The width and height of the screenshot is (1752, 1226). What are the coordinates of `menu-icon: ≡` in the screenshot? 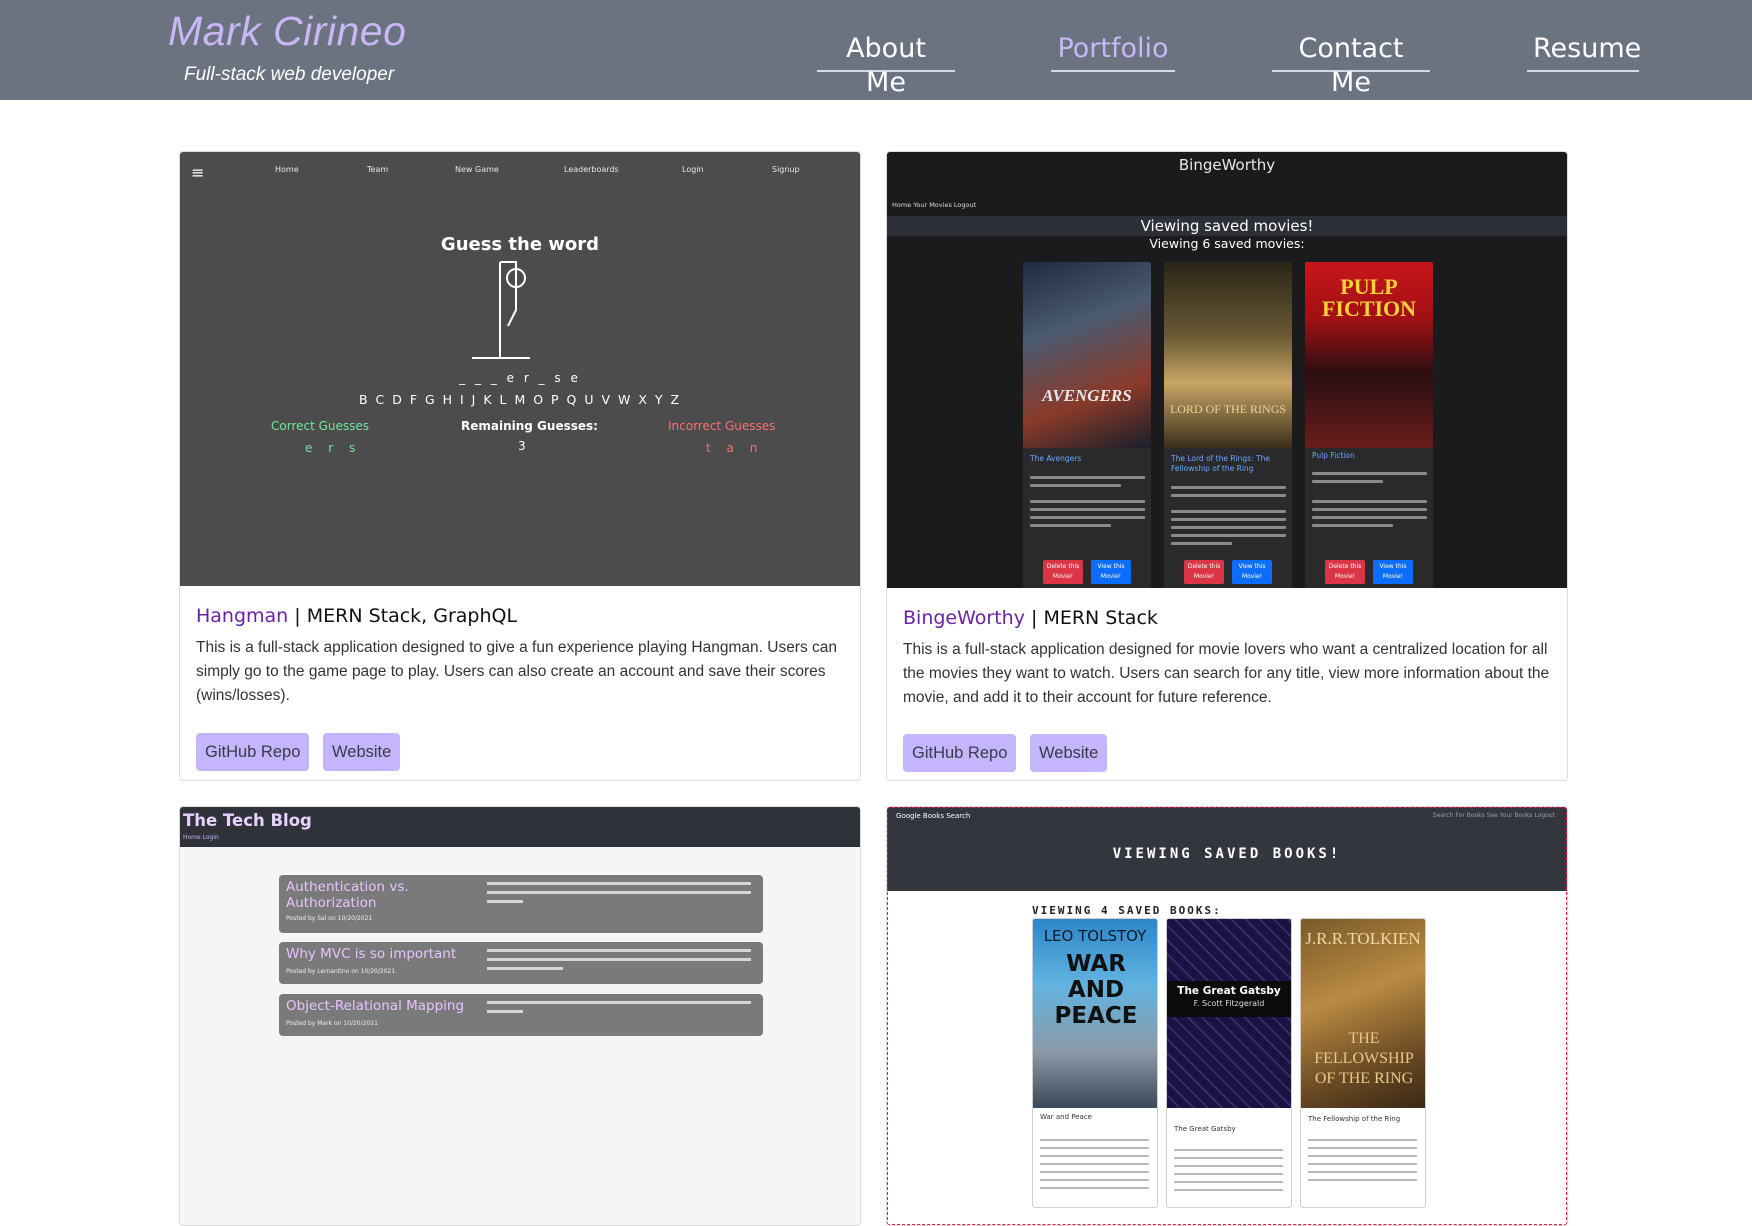 It's located at (198, 172).